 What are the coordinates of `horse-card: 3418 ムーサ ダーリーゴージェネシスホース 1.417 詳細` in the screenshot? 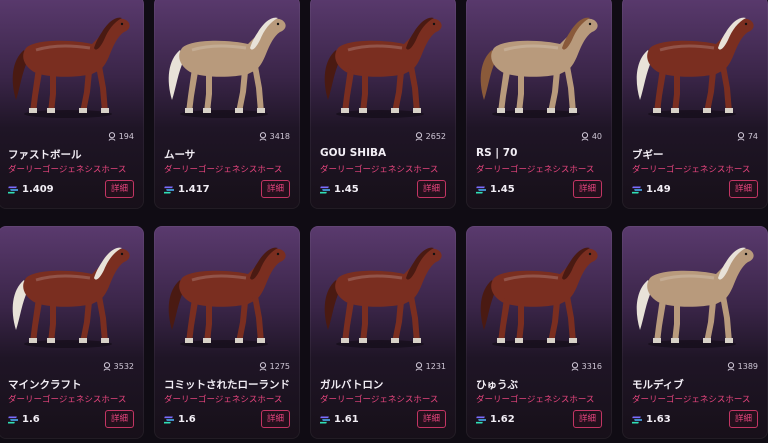 It's located at (227, 104).